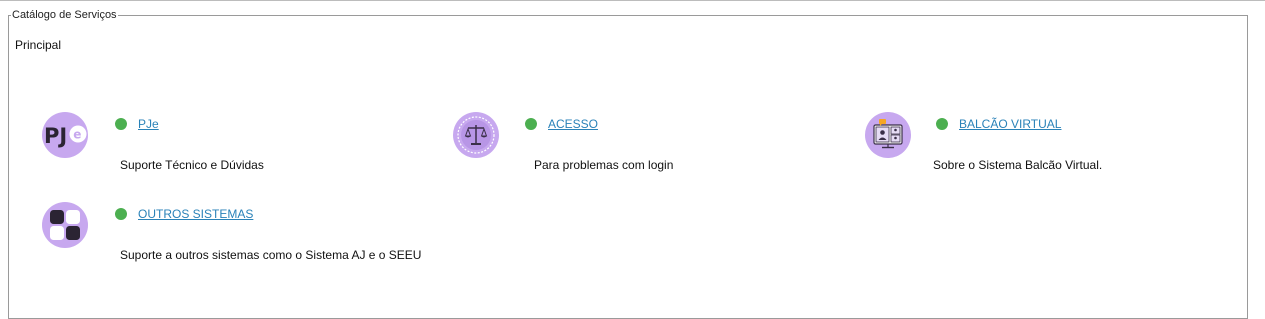 Image resolution: width=1265 pixels, height=319 pixels. I want to click on panel-legend: Catálogo de Serviços, so click(64, 15).